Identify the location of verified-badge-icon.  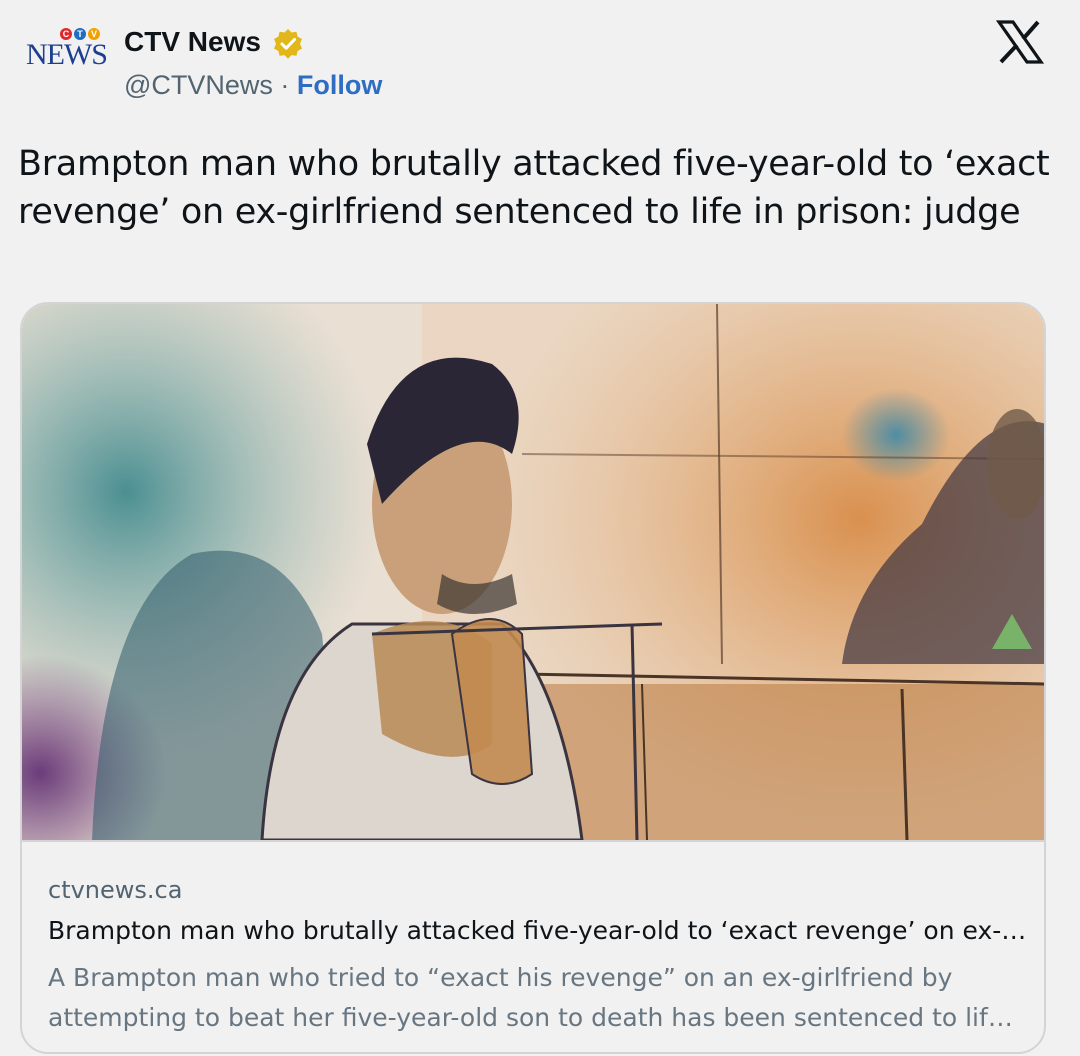
(288, 44).